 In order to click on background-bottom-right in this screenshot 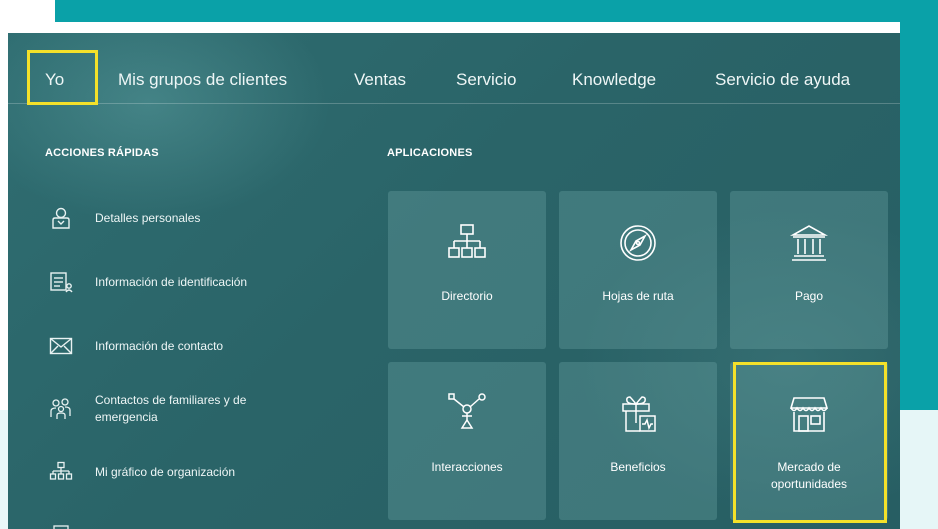, I will do `click(919, 469)`.